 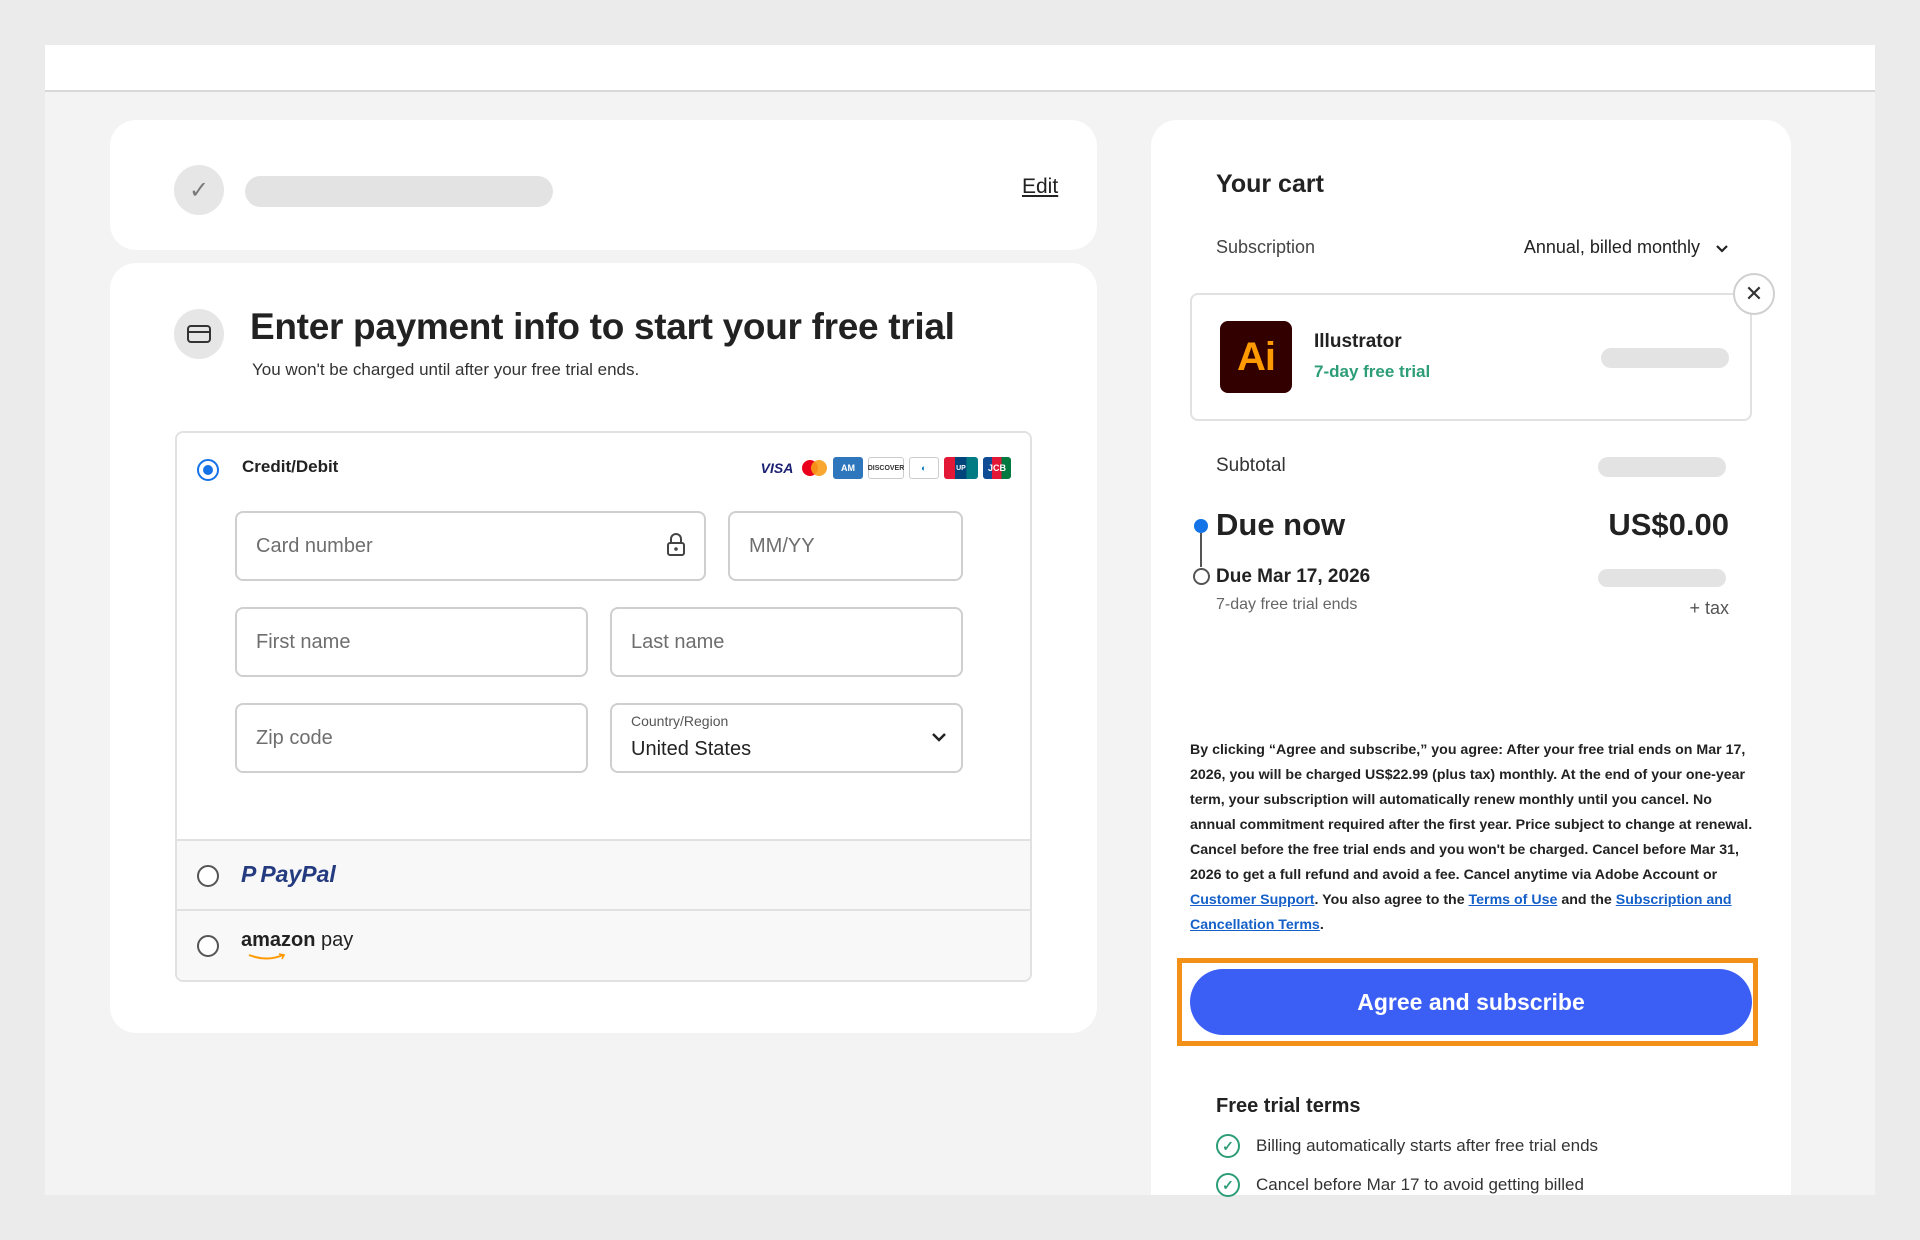 I want to click on discover-logo-icon: DISCOVER, so click(x=886, y=468).